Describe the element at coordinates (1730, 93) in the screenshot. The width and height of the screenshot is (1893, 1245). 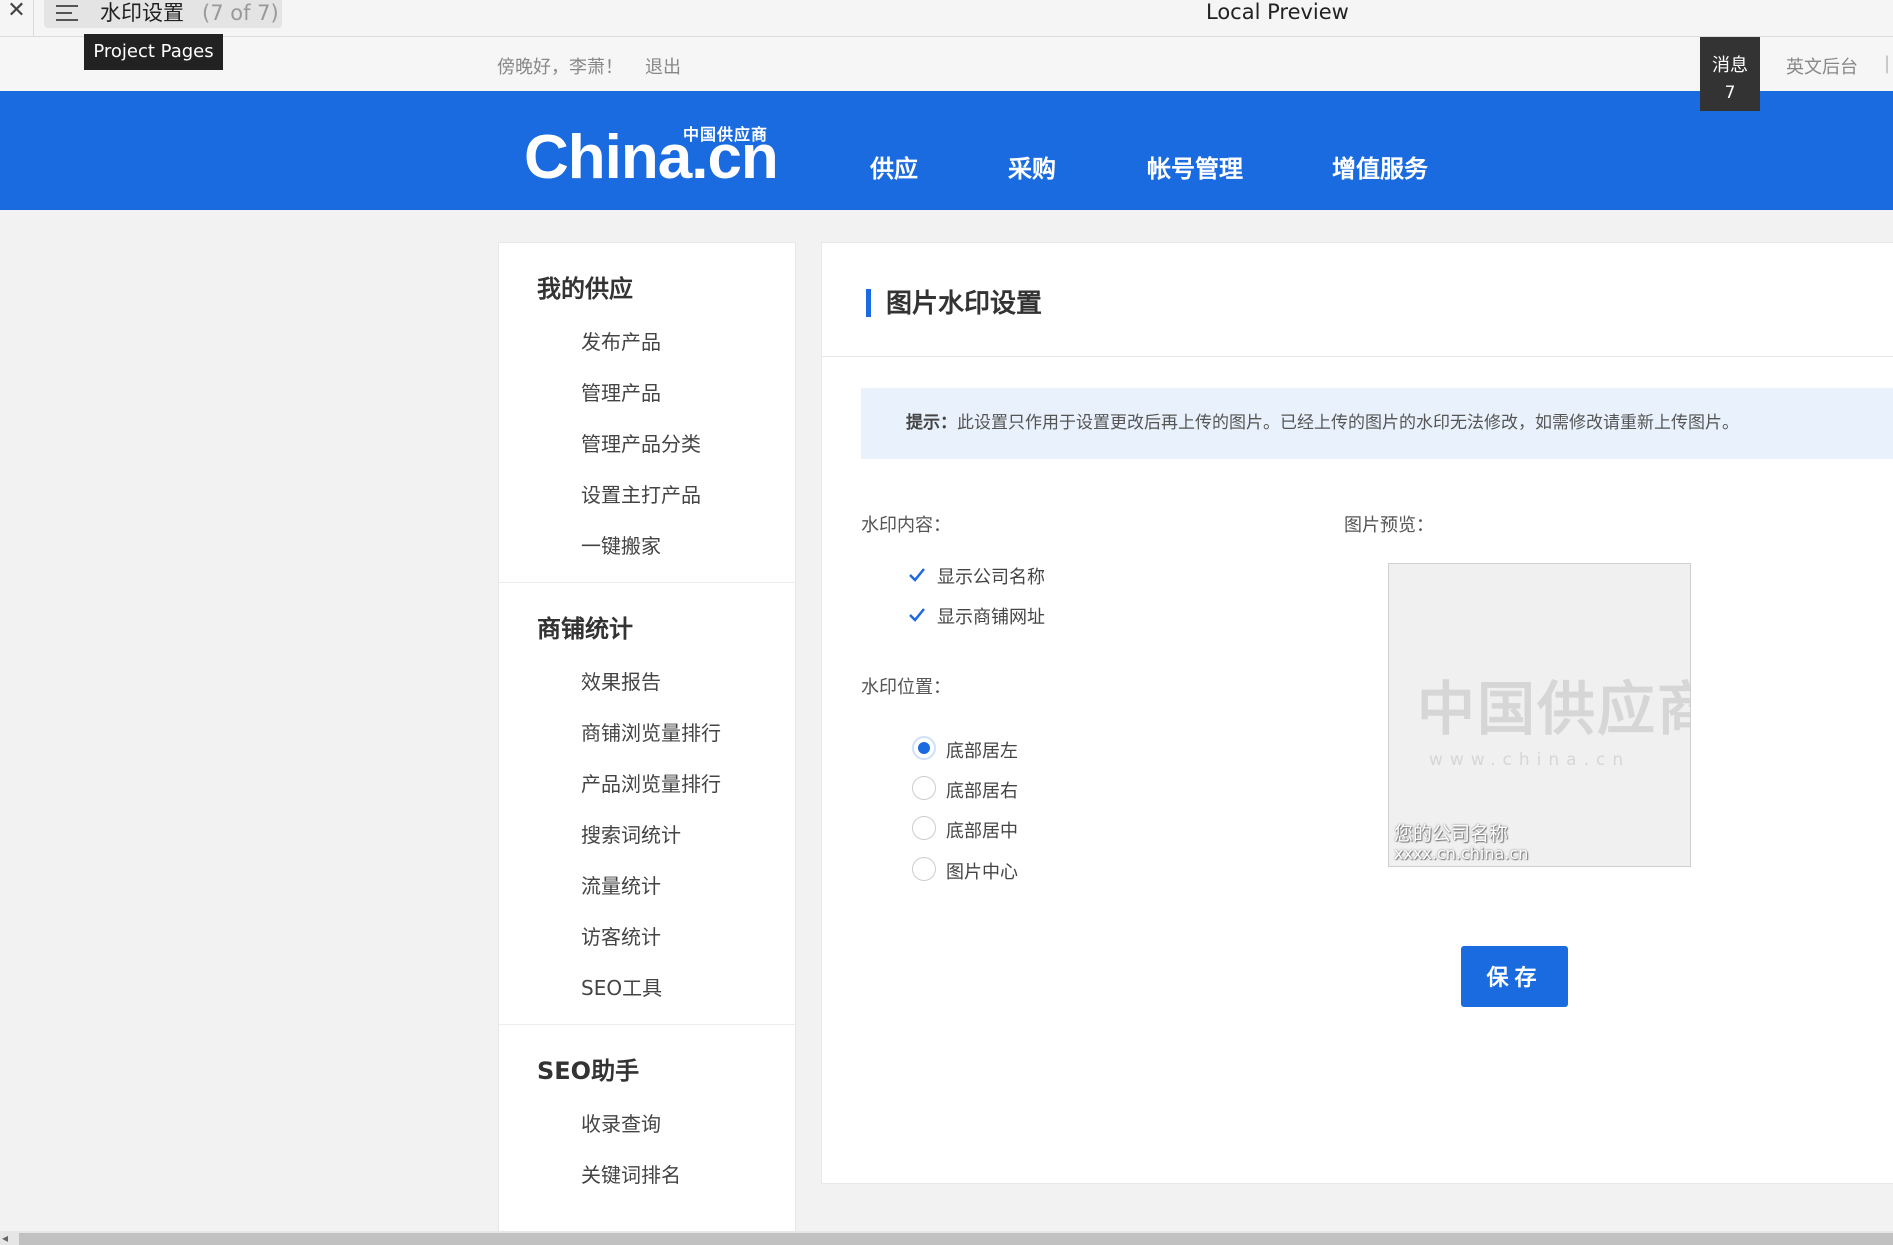
I see `messages-count-badge: 7` at that location.